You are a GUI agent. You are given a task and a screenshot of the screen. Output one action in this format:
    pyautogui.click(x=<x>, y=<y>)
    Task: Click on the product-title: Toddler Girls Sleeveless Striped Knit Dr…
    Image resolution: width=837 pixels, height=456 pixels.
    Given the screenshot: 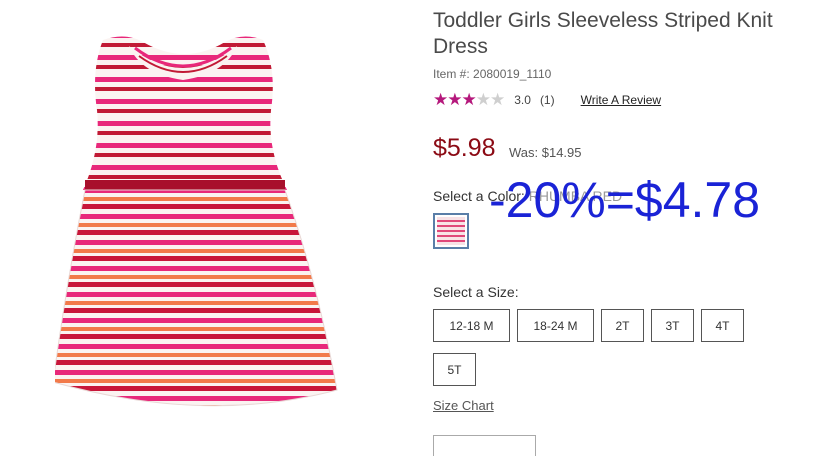 What is the action you would take?
    pyautogui.click(x=603, y=33)
    